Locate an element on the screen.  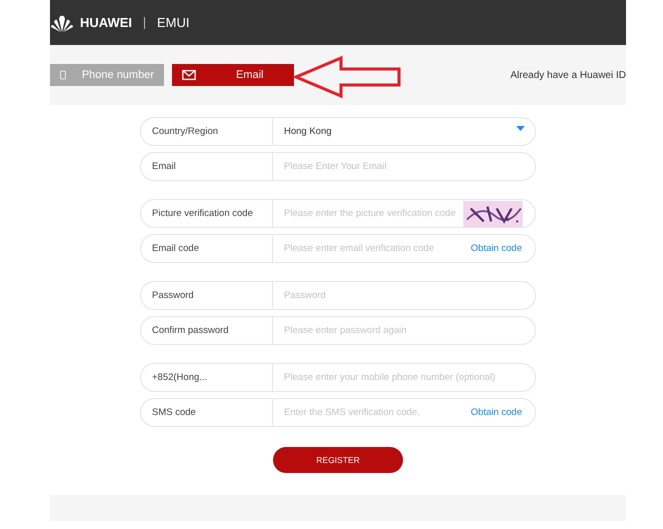
field-label: SMS code is located at coordinates (174, 412).